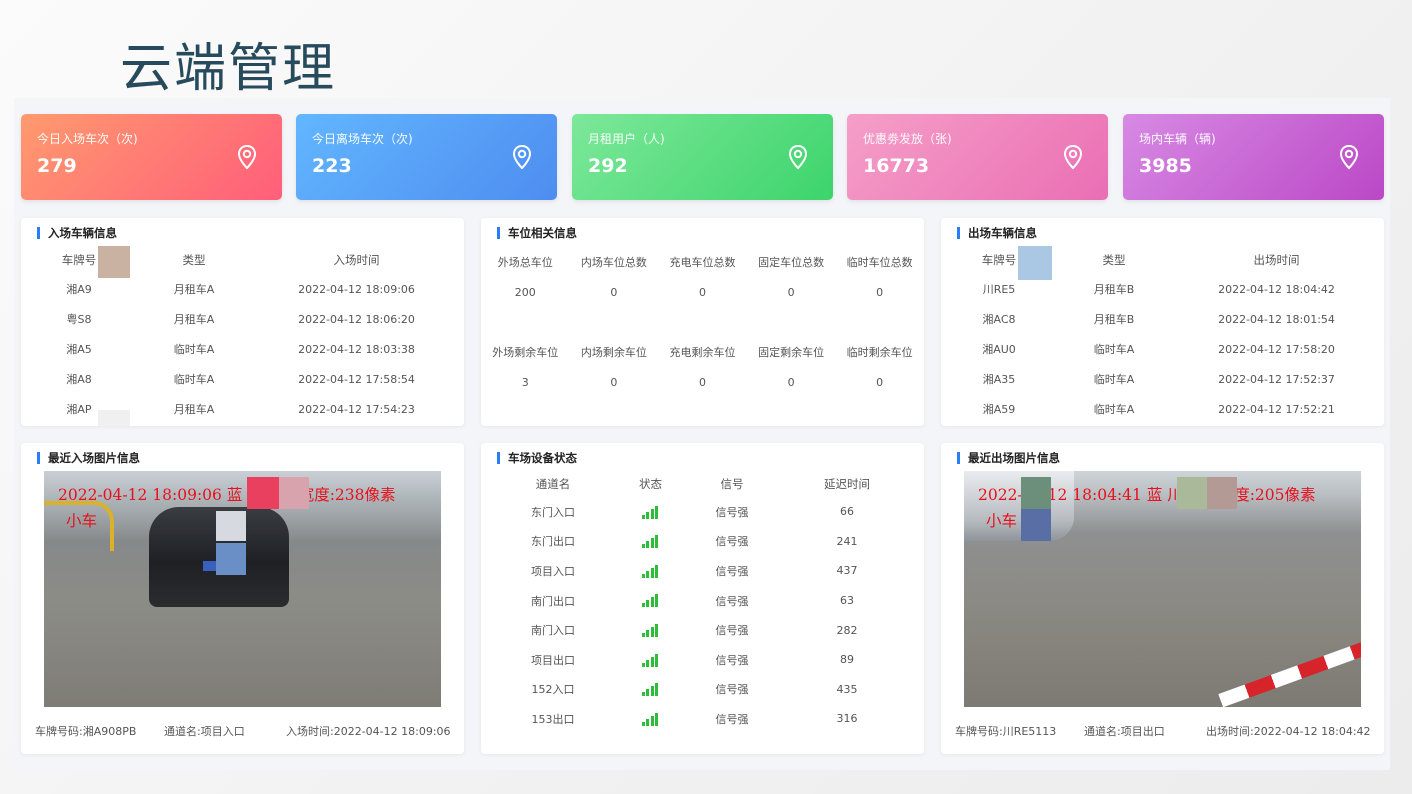  I want to click on type-cell: 月租车B, so click(1114, 319).